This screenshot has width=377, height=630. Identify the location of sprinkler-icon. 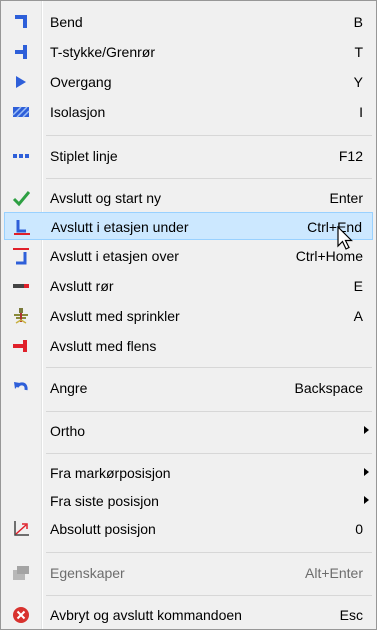
(21, 316).